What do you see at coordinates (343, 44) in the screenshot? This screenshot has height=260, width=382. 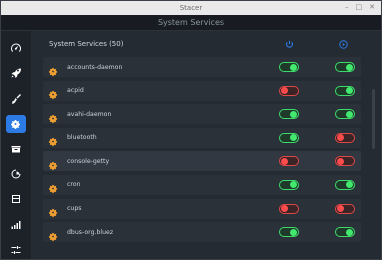 I see `play-icon` at bounding box center [343, 44].